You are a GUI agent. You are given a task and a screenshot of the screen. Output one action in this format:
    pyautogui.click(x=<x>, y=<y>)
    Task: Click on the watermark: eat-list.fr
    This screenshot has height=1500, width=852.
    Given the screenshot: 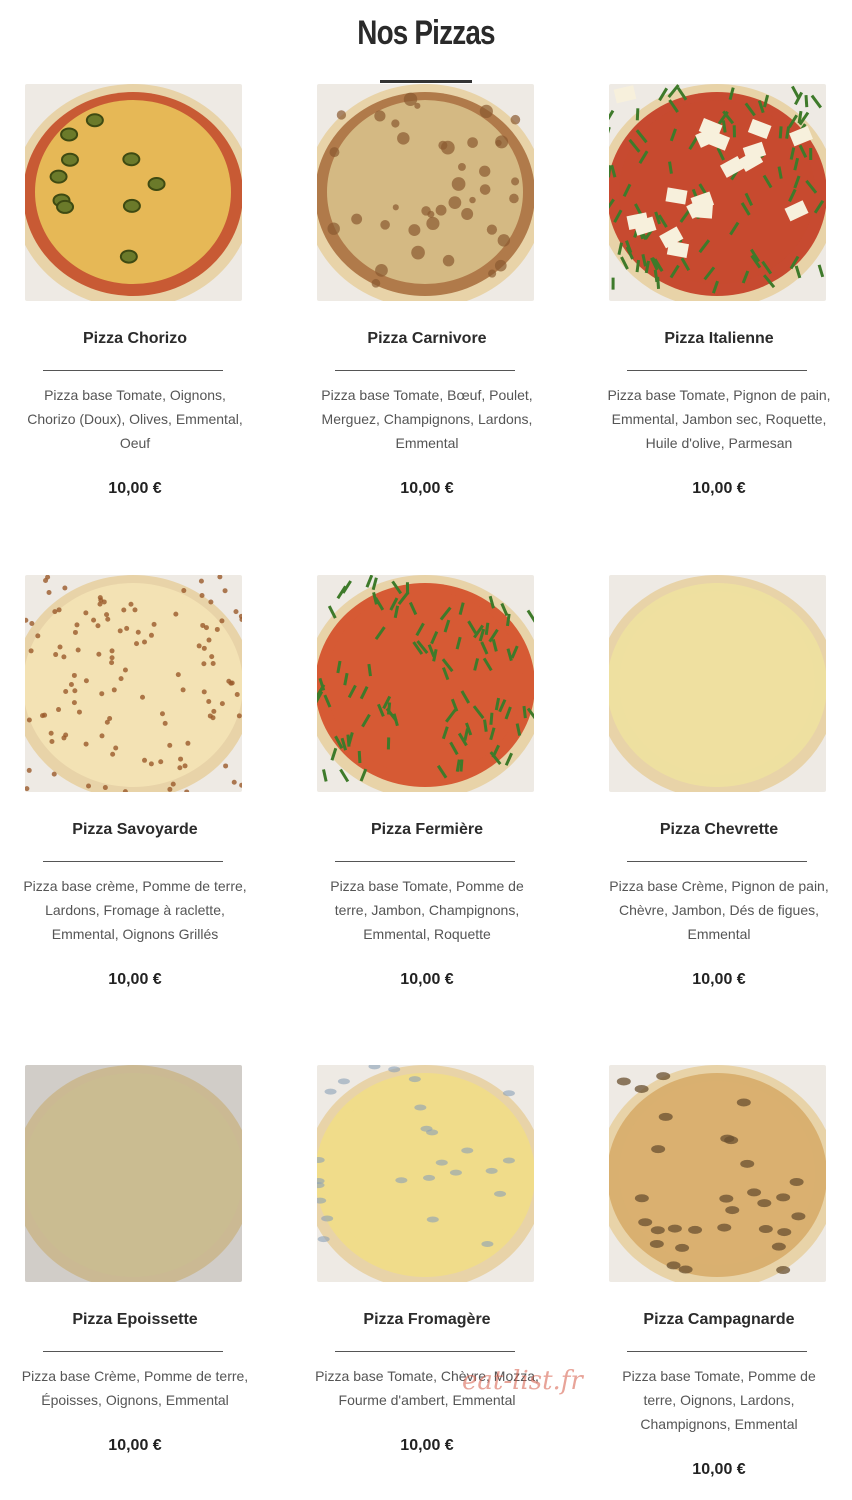 What is the action you would take?
    pyautogui.click(x=522, y=1381)
    